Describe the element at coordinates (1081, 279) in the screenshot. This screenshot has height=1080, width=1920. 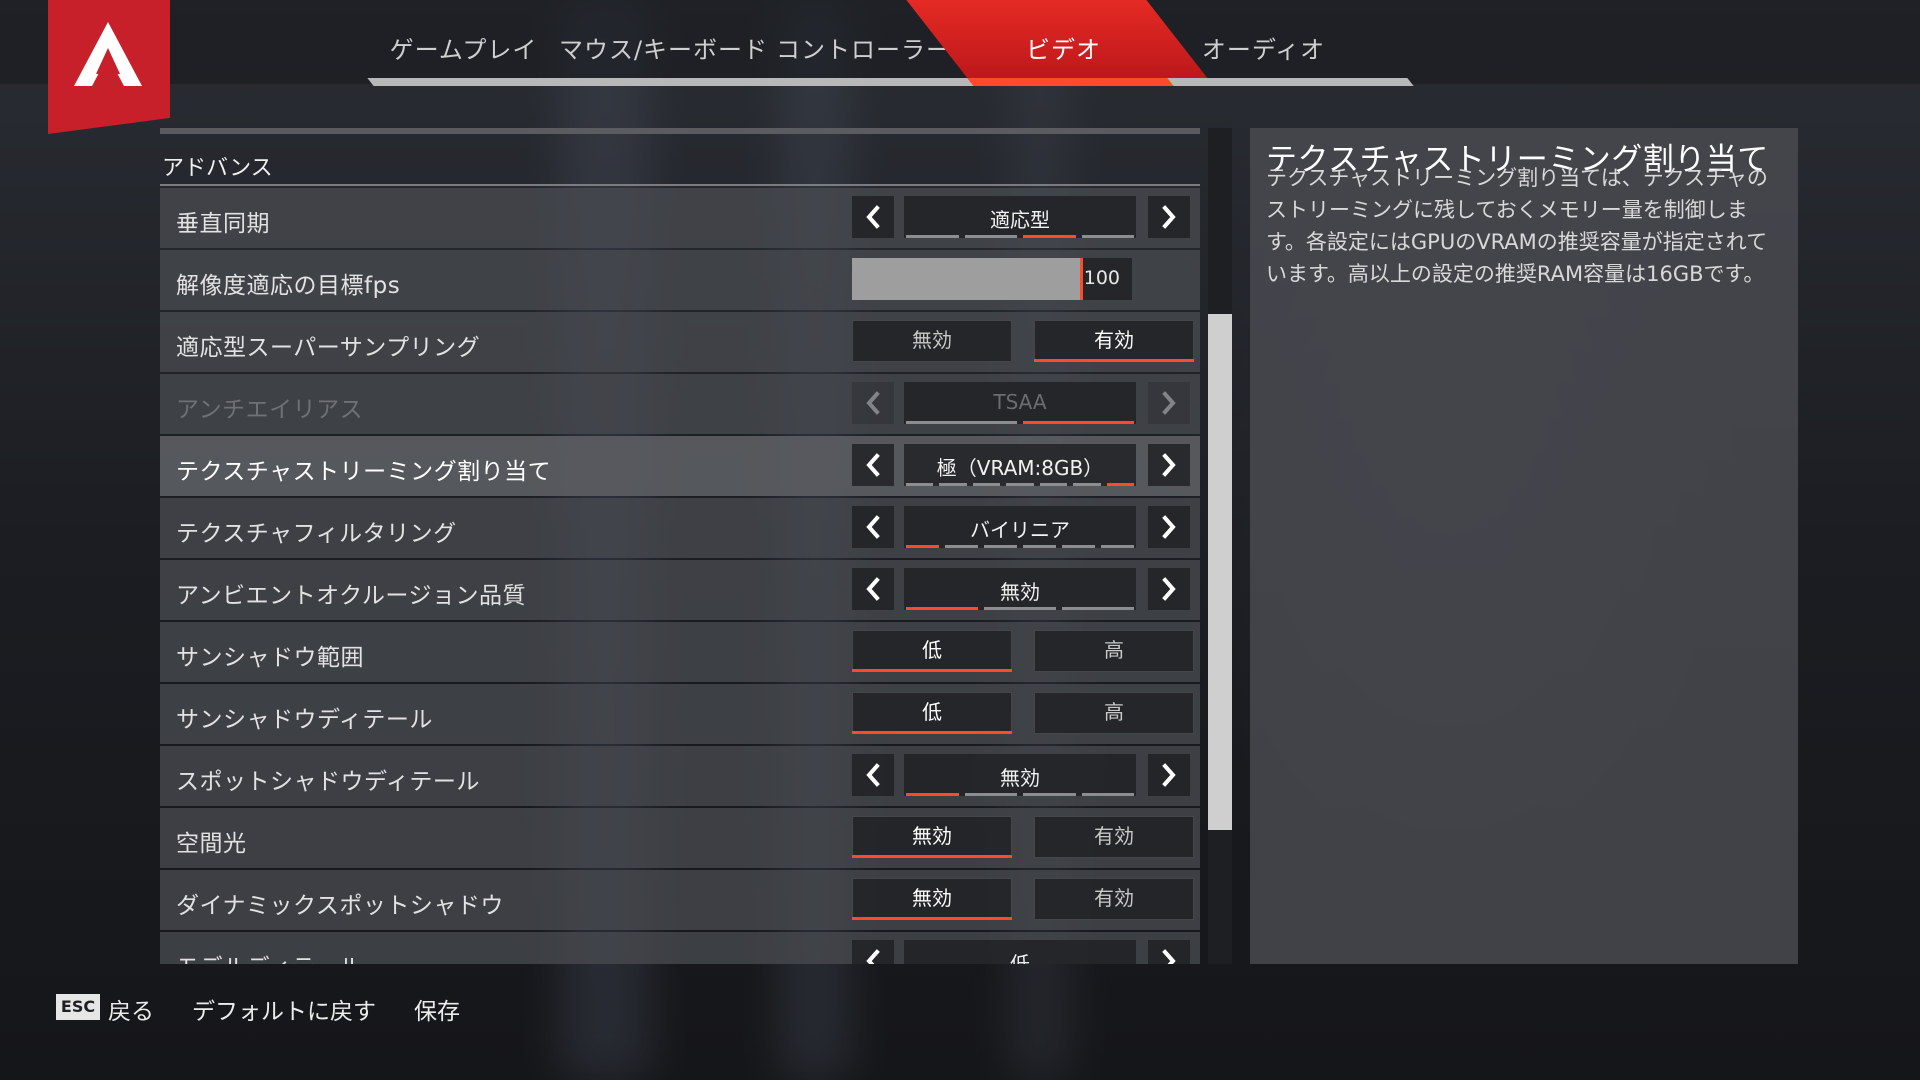
I see `slider-handle` at that location.